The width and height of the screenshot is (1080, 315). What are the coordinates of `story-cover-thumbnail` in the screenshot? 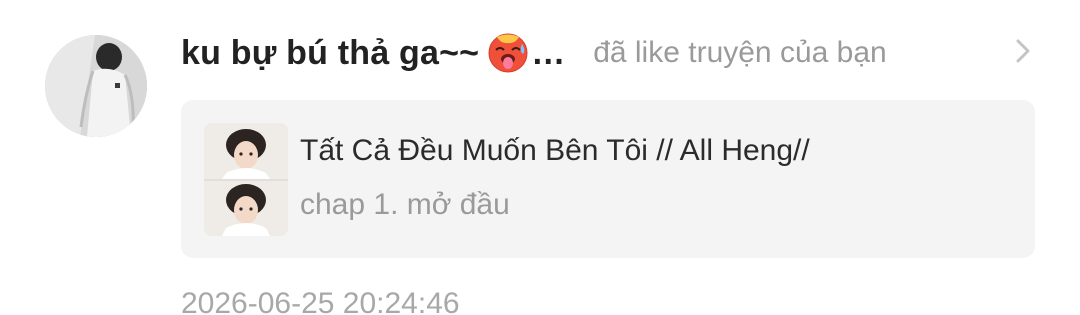 It's located at (246, 179).